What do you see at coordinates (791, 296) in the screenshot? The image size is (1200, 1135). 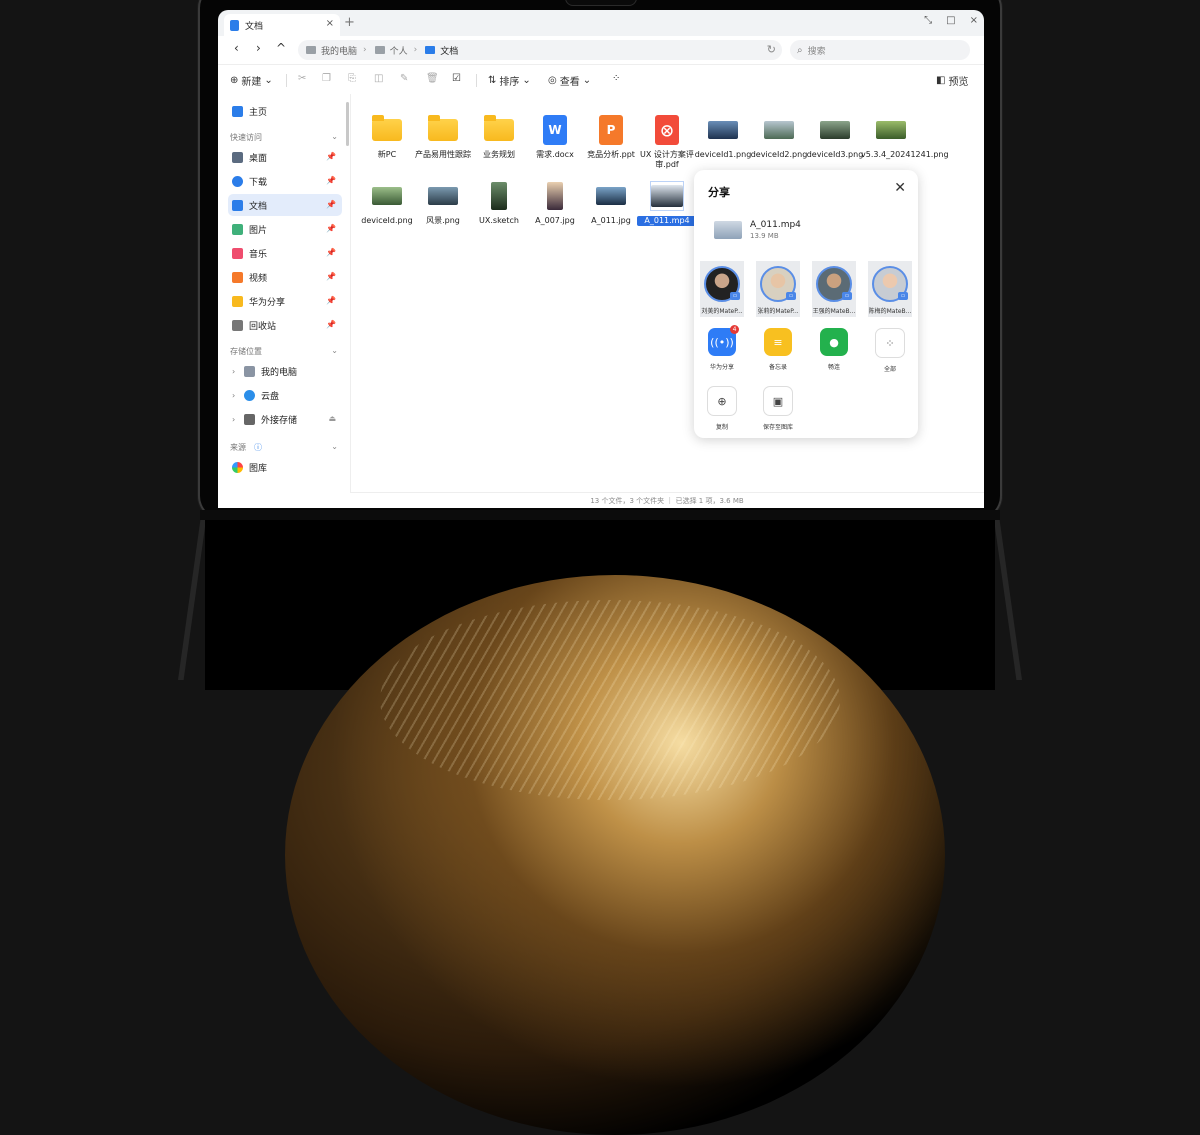 I see `device-badge-icon: ▭` at bounding box center [791, 296].